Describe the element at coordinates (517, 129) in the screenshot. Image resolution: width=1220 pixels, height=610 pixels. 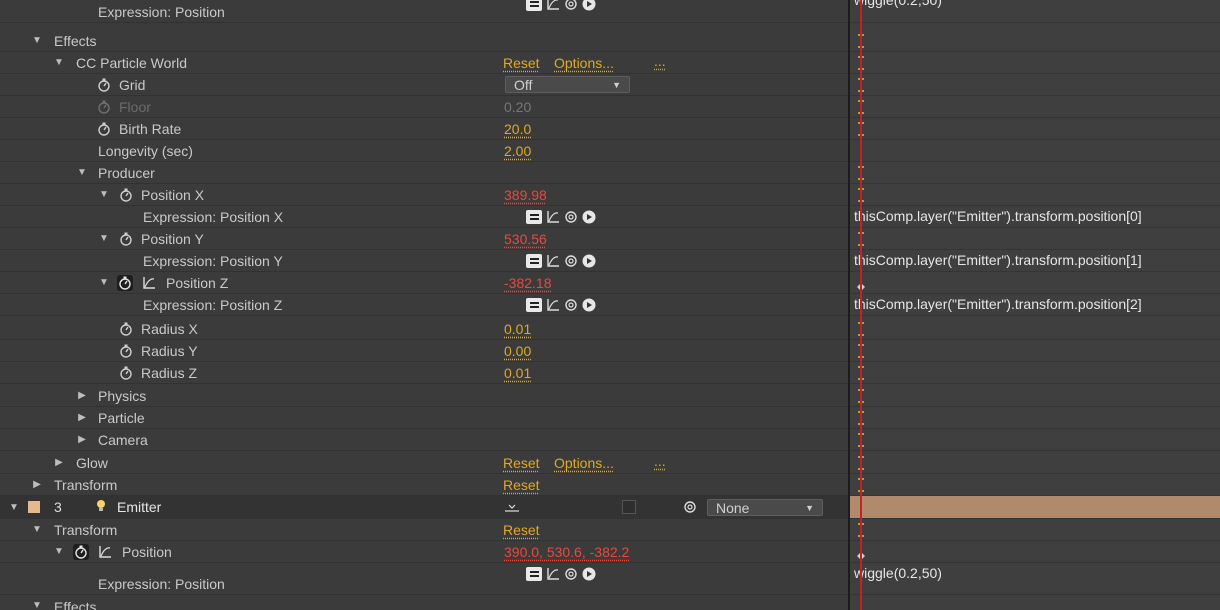
I see `birth-rate-value: 20.0` at that location.